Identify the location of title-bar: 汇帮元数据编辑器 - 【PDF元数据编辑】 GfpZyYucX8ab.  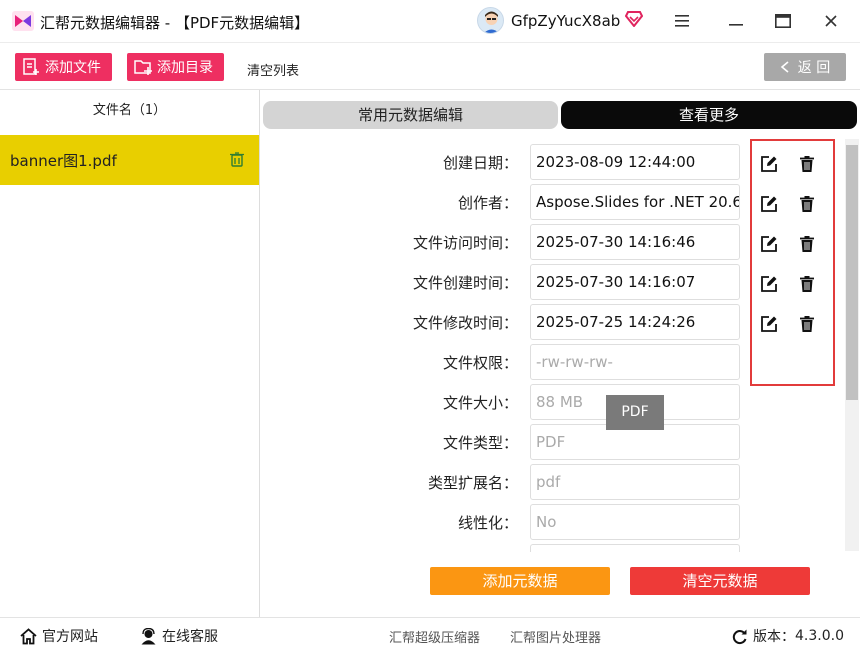
(430, 21).